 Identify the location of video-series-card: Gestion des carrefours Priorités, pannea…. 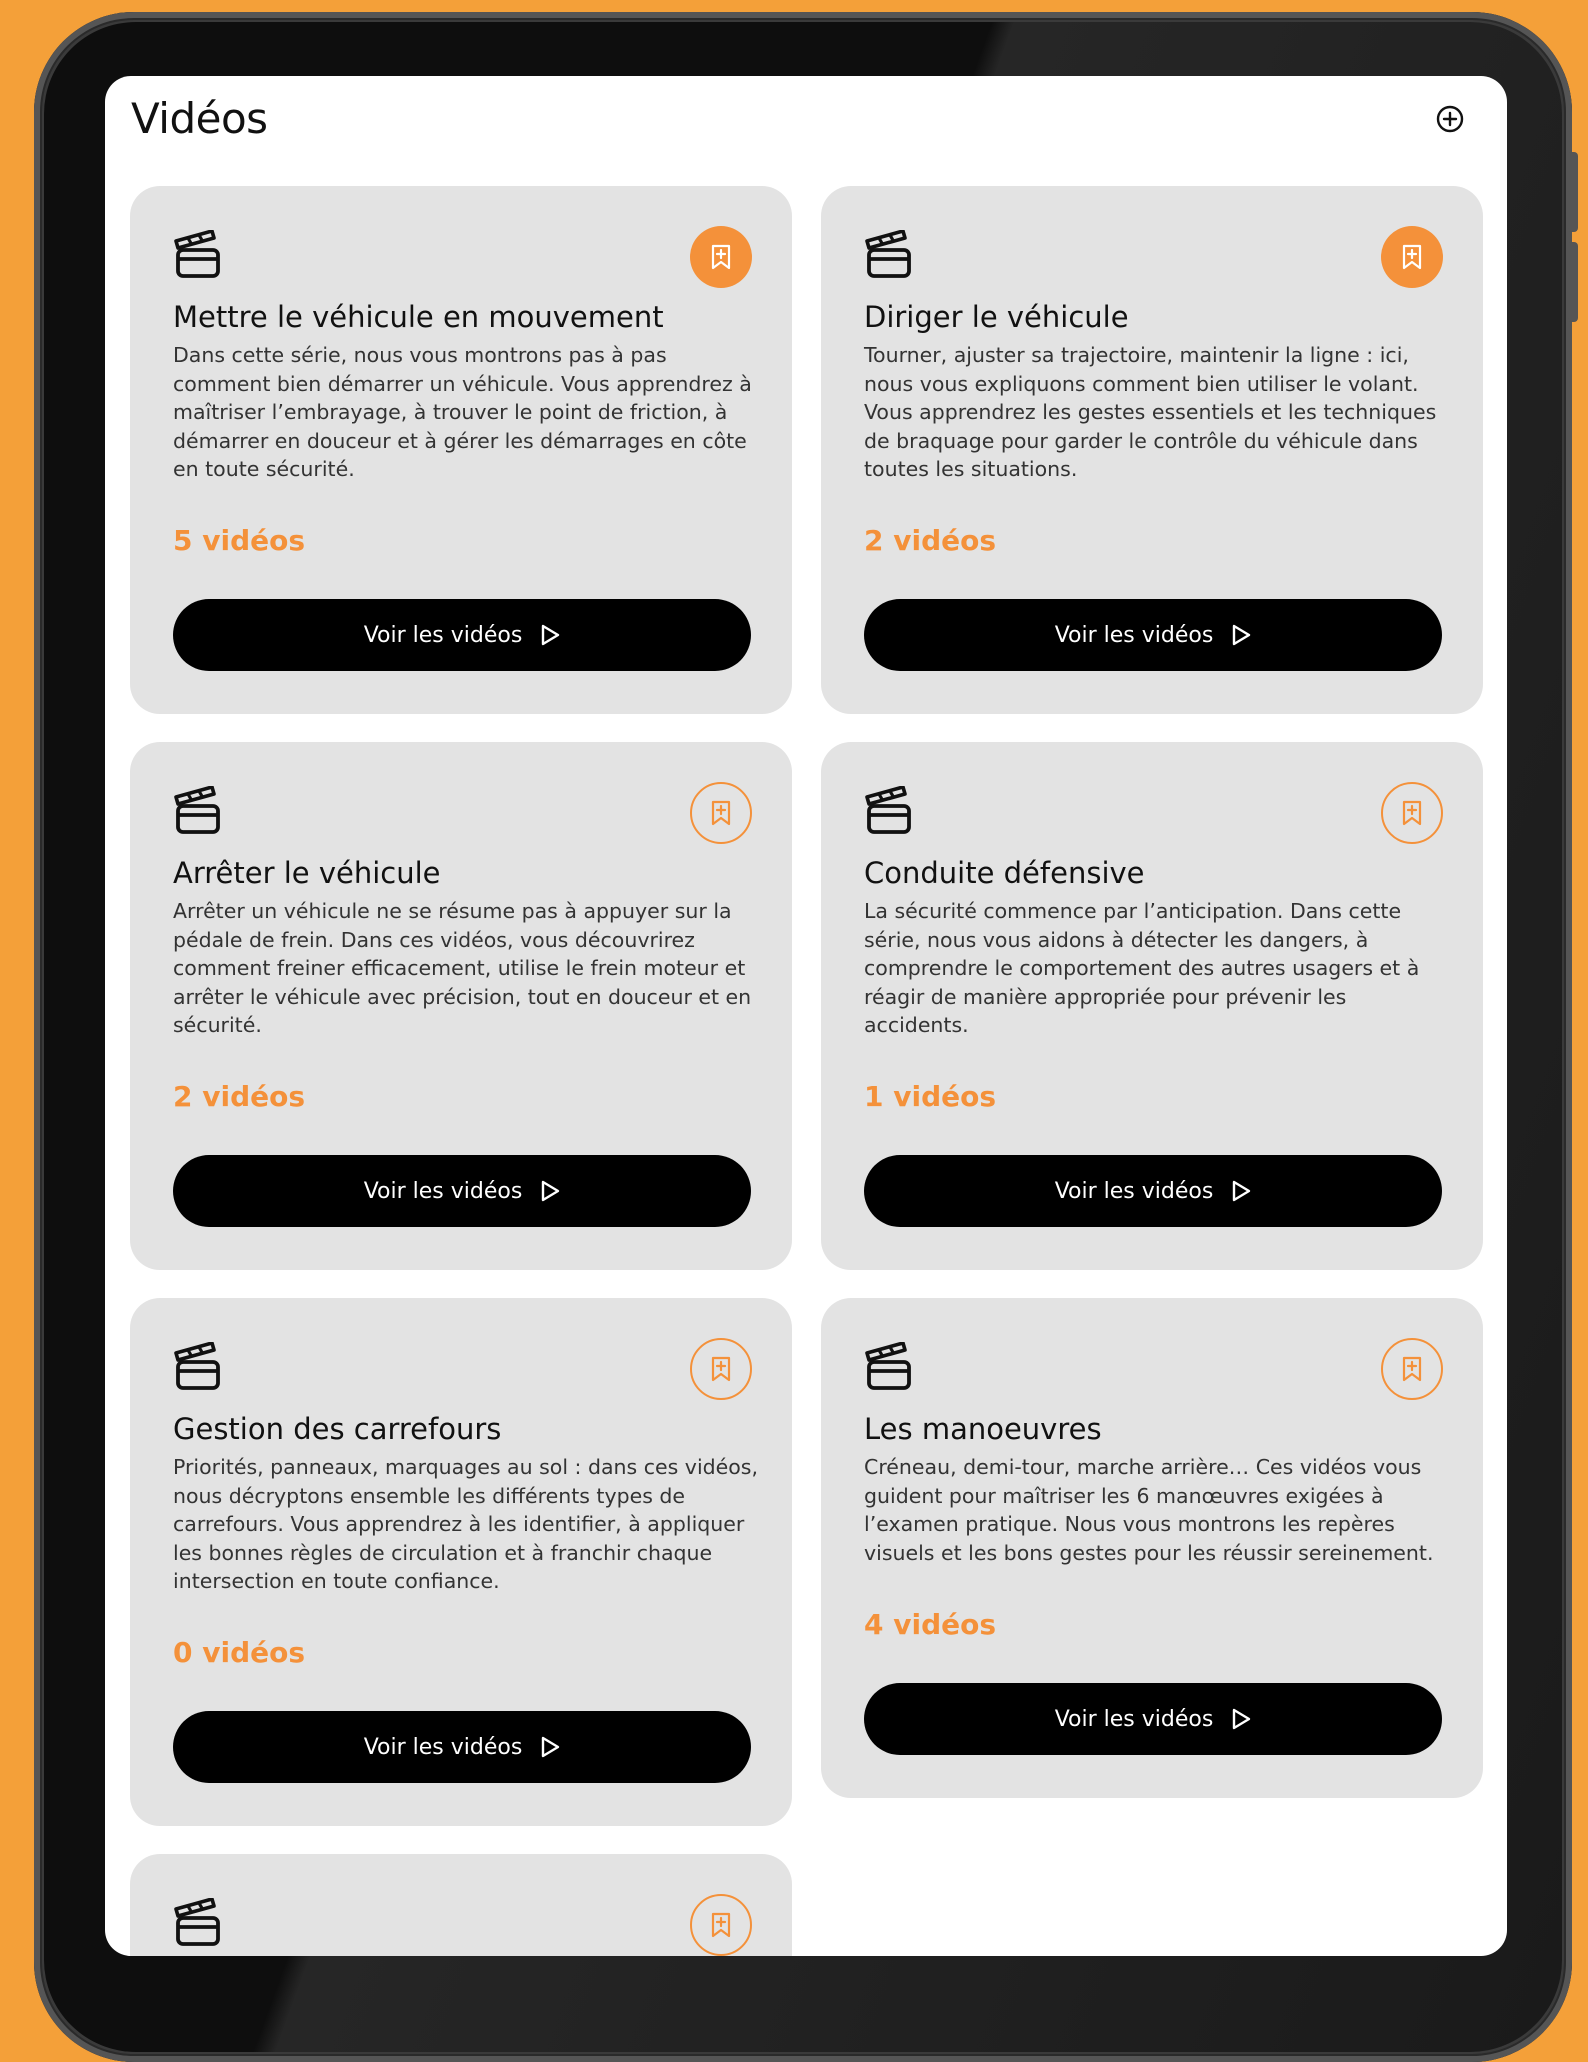
(461, 1562).